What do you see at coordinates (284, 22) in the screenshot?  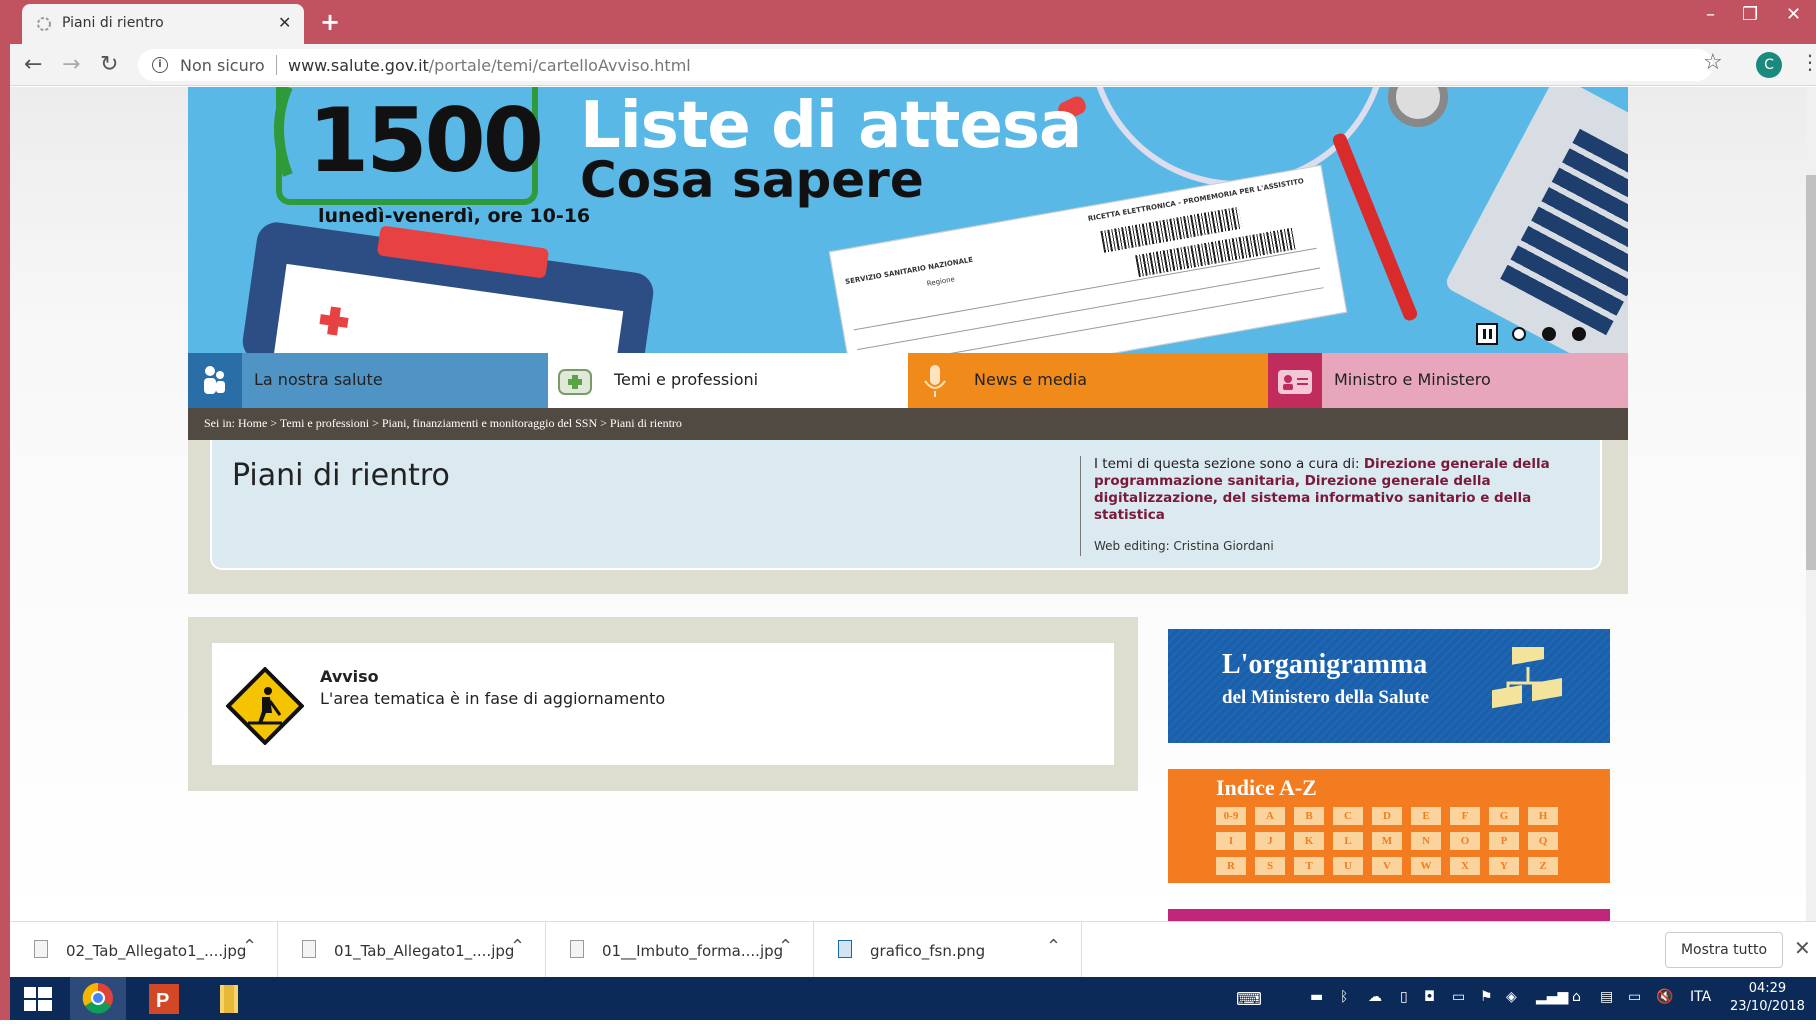 I see `tab-close-icon: ✕` at bounding box center [284, 22].